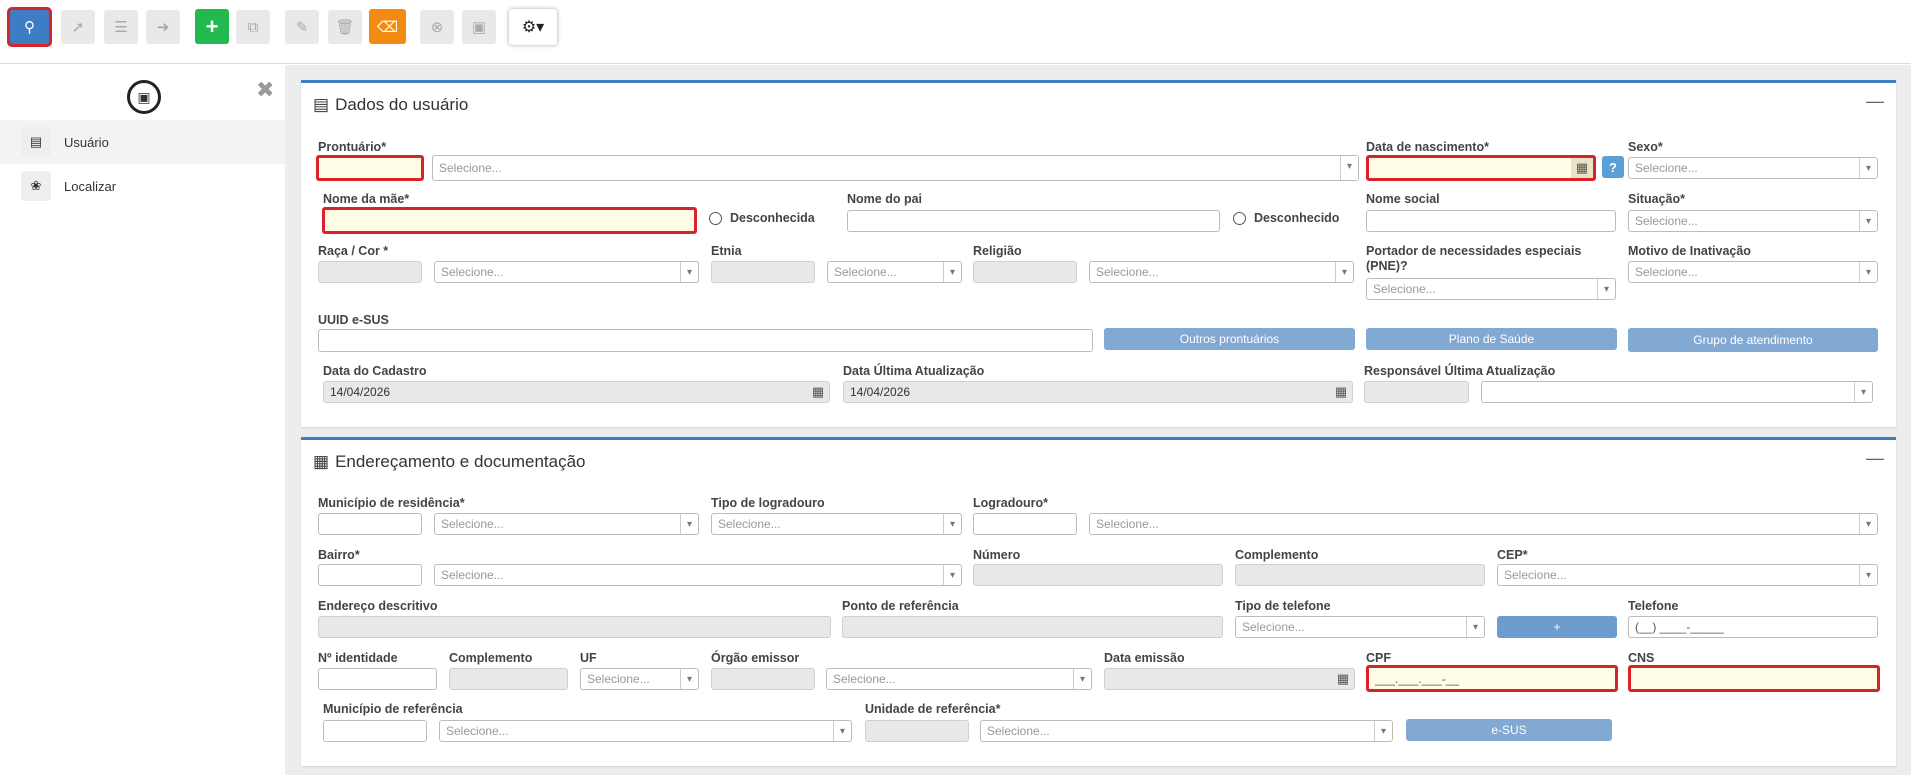 This screenshot has height=775, width=1911. Describe the element at coordinates (121, 27) in the screenshot. I see `list-button: ☰` at that location.